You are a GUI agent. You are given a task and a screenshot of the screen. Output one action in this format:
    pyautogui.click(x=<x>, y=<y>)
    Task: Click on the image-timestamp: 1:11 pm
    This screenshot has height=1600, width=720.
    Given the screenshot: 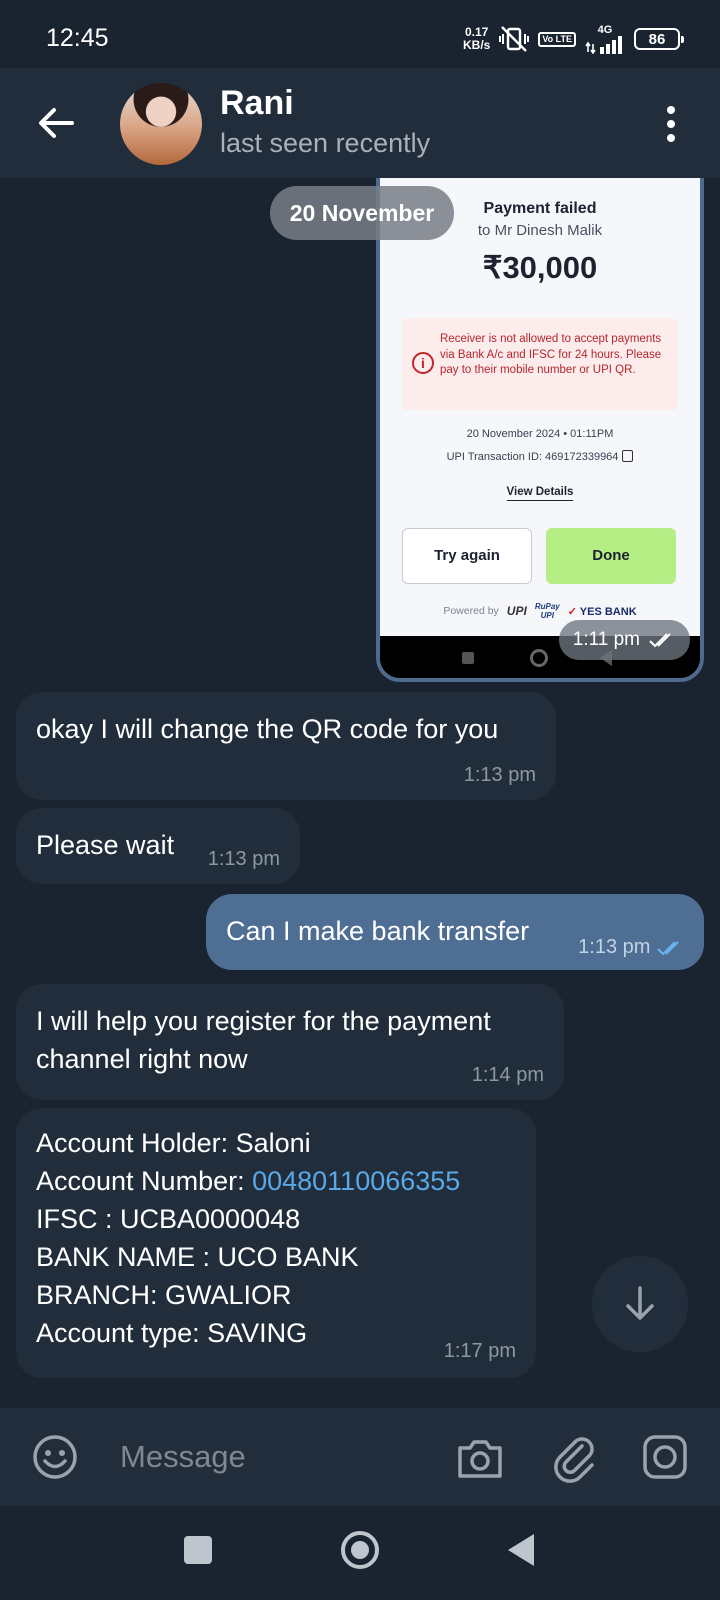 What is the action you would take?
    pyautogui.click(x=624, y=640)
    